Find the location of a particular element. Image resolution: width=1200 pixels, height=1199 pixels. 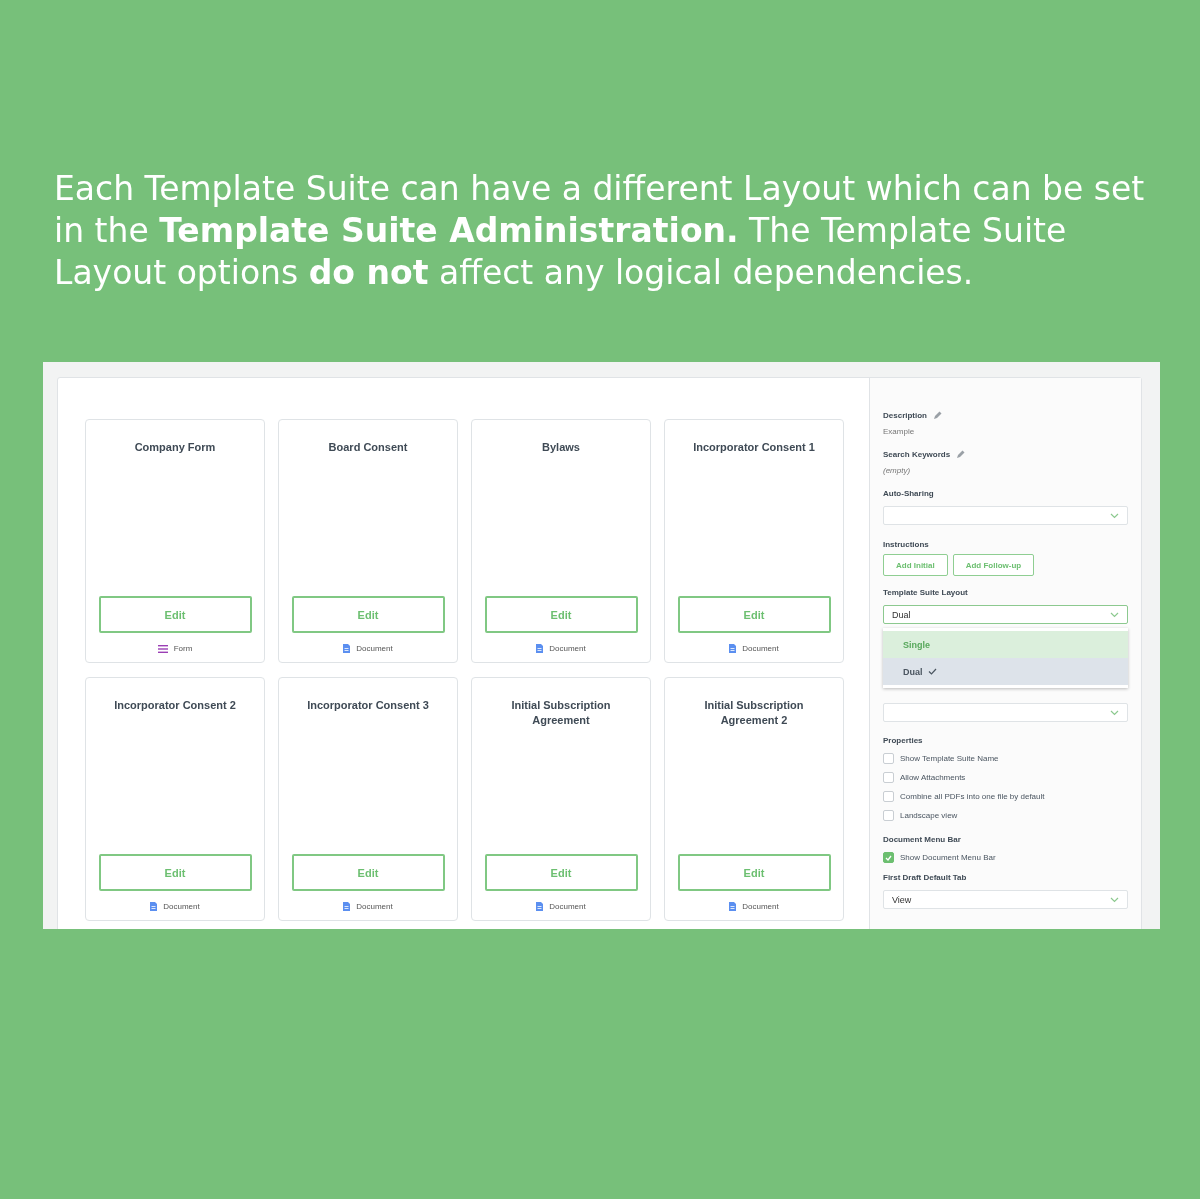

categories-select is located at coordinates (1005, 712).